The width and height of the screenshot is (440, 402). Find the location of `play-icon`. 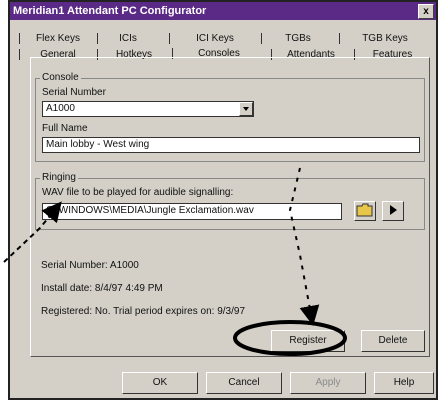

play-icon is located at coordinates (393, 210).